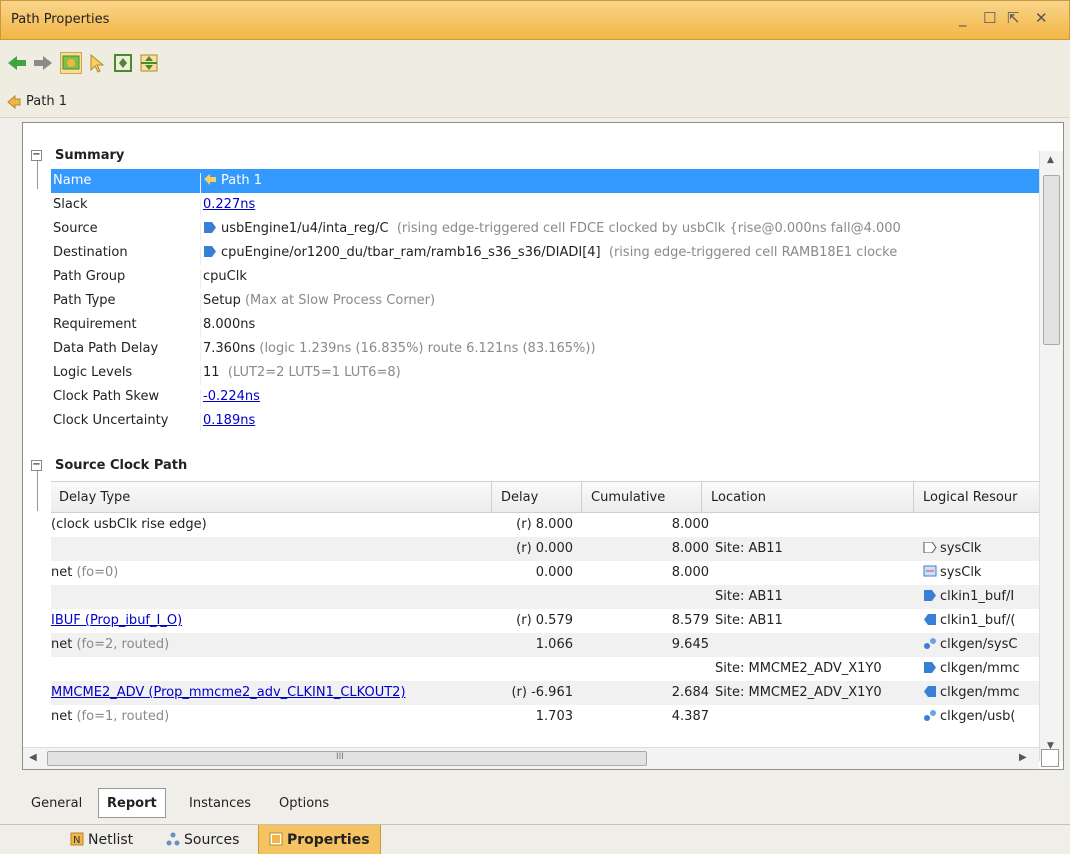 This screenshot has width=1070, height=854. I want to click on table-row: (clock usbClk rise edge) (r) 8.000 8.000, so click(545, 525).